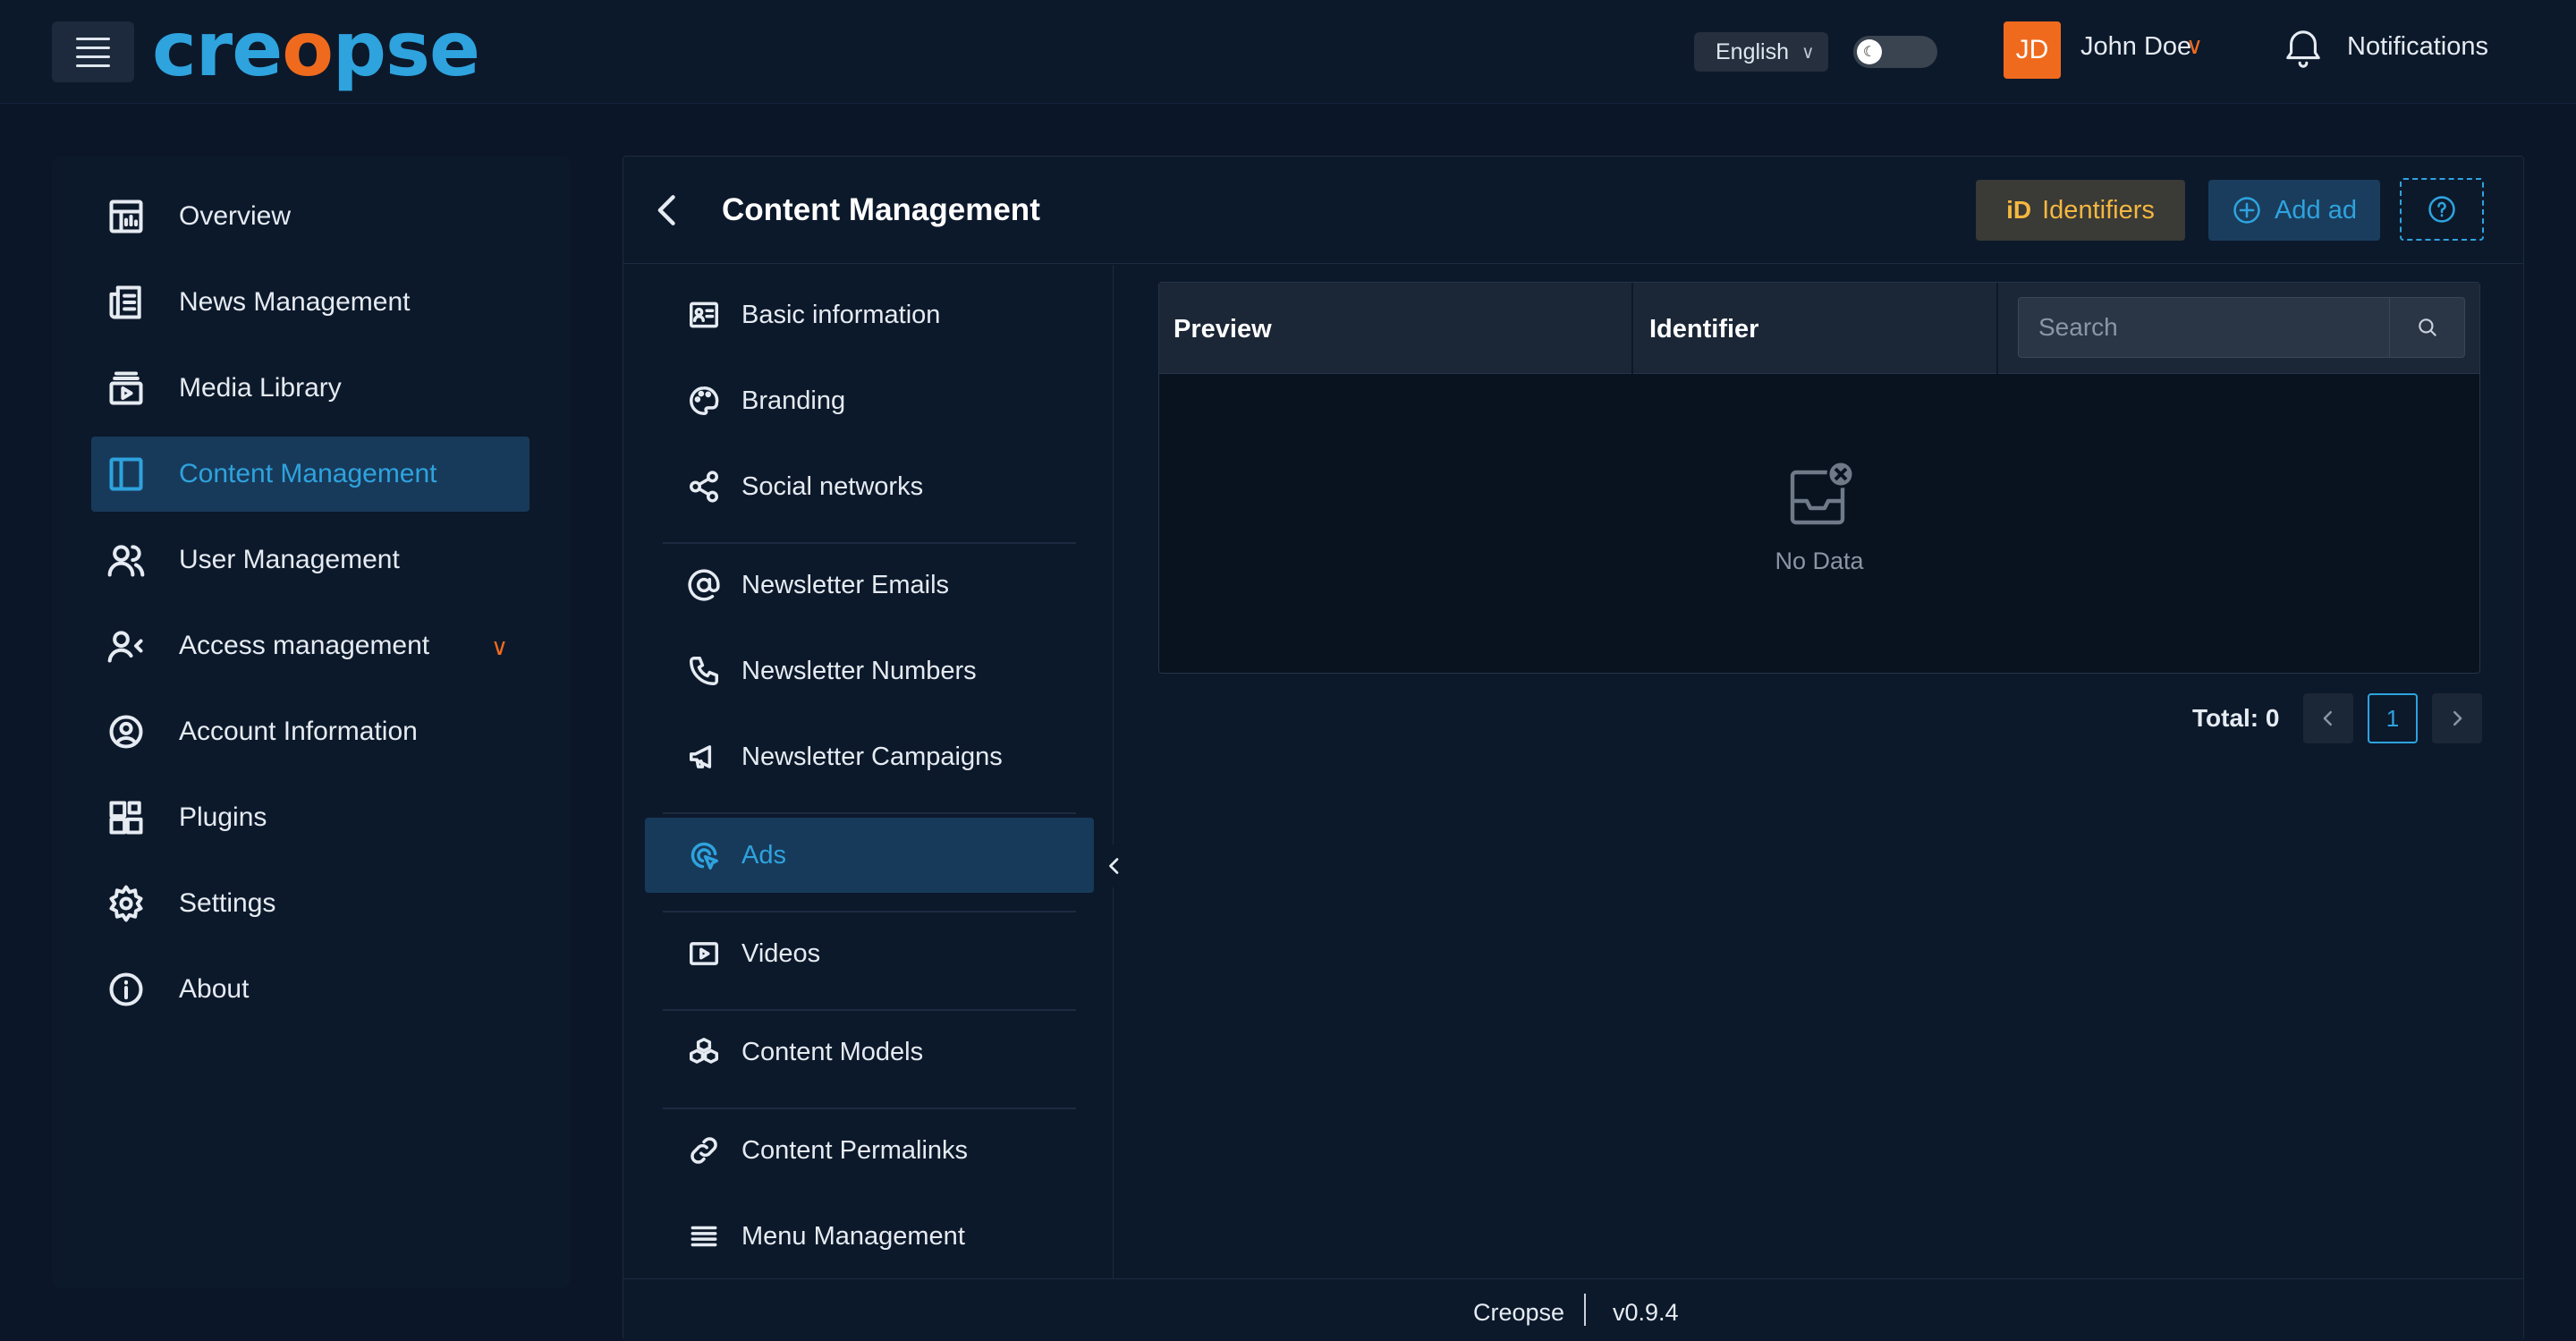 The height and width of the screenshot is (1341, 2576). What do you see at coordinates (832, 1051) in the screenshot?
I see `submenu-item-label: Content Models` at bounding box center [832, 1051].